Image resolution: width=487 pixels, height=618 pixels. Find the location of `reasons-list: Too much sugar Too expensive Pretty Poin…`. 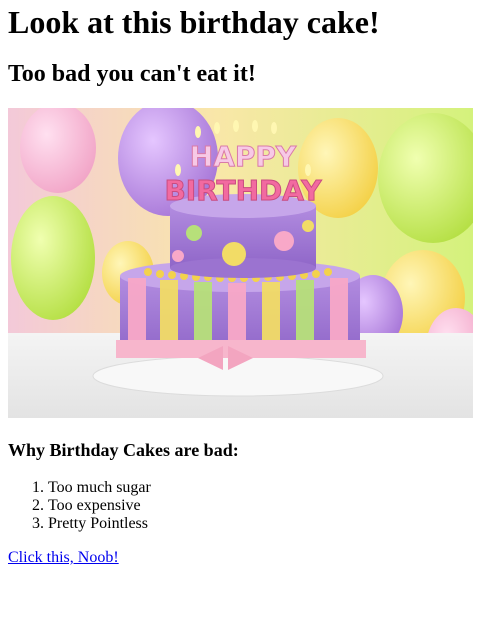

reasons-list: Too much sugar Too expensive Pretty Poin… is located at coordinates (243, 506).